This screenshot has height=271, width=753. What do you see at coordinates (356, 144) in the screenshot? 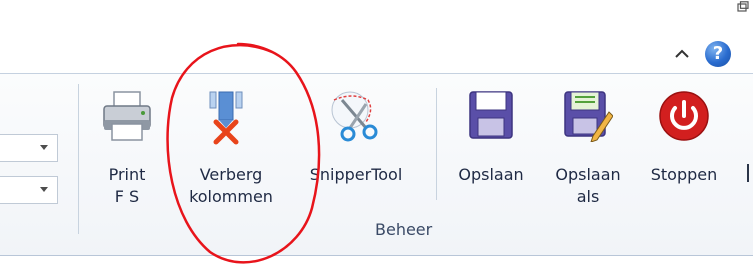
I see `snippertool-button: SnipperTool` at bounding box center [356, 144].